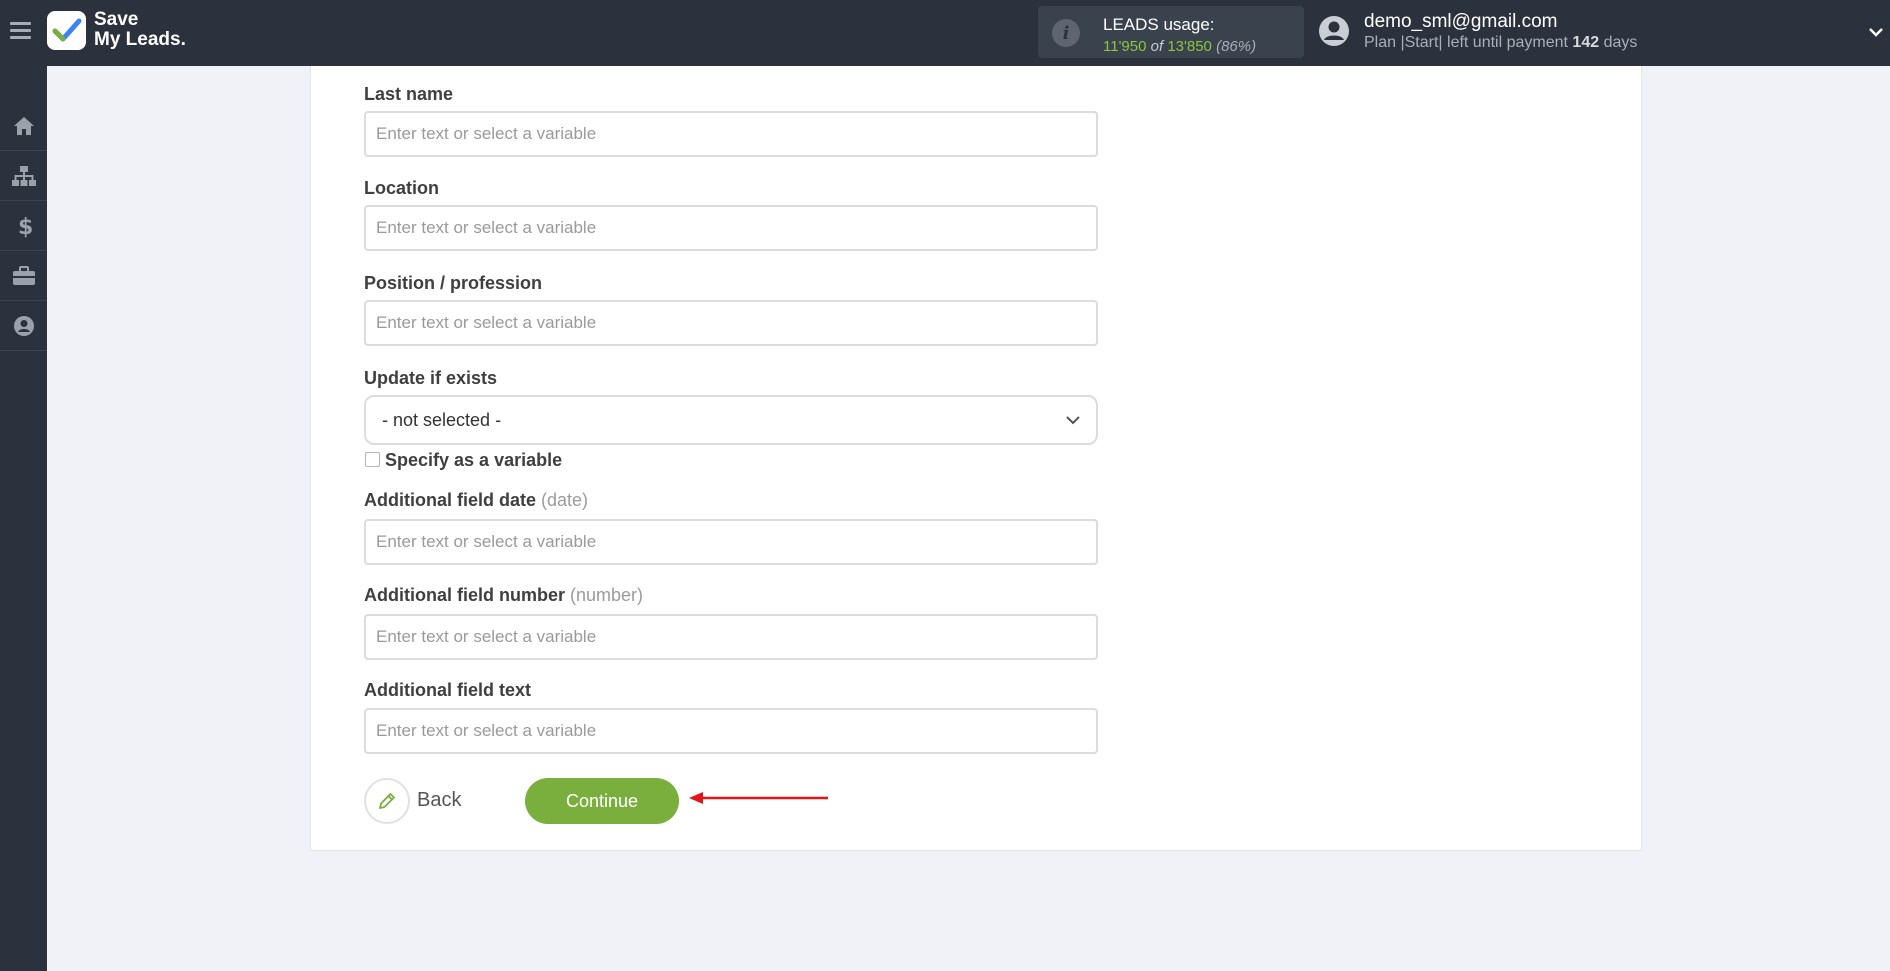 This screenshot has height=971, width=1890. I want to click on back-button, so click(387, 801).